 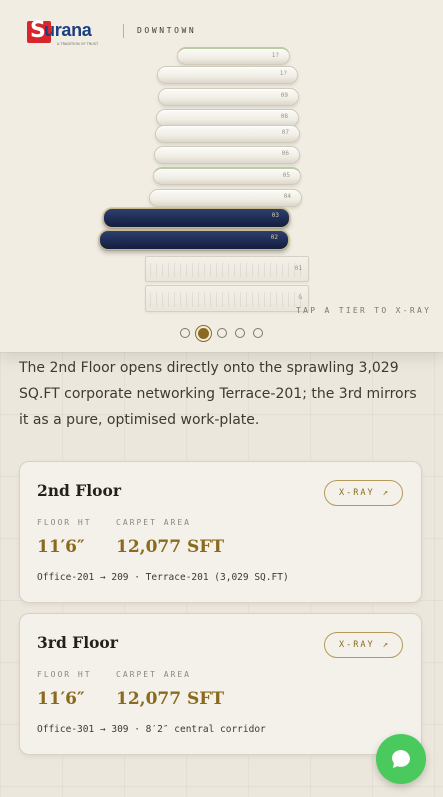 What do you see at coordinates (228, 97) in the screenshot?
I see `tier-floor-09: 09` at bounding box center [228, 97].